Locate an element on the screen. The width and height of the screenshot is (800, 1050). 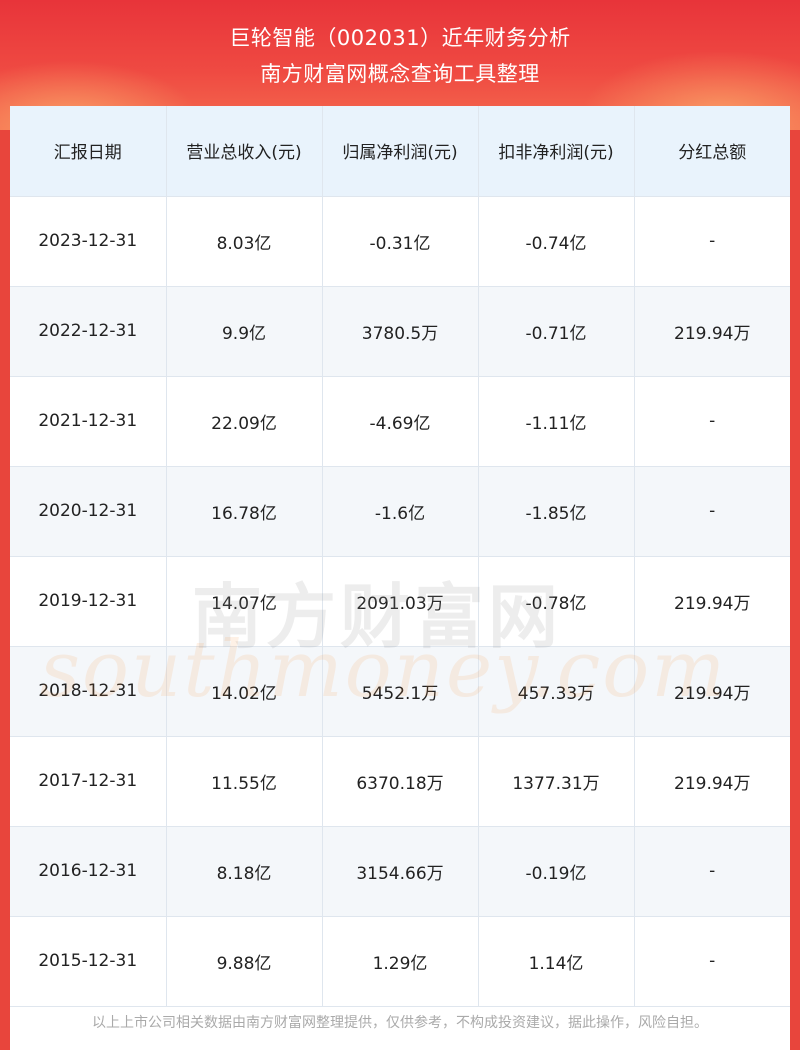
cell-revenue: 14.07亿 is located at coordinates (244, 601).